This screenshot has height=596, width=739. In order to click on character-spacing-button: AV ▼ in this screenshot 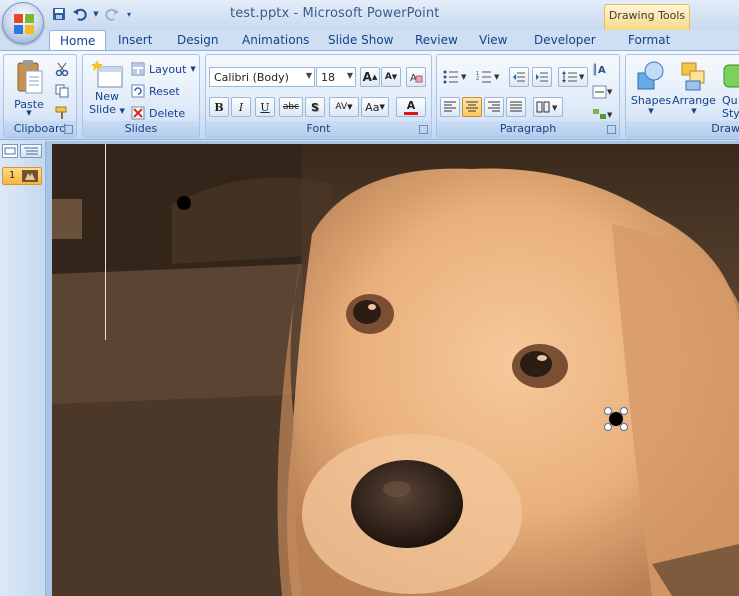, I will do `click(344, 107)`.